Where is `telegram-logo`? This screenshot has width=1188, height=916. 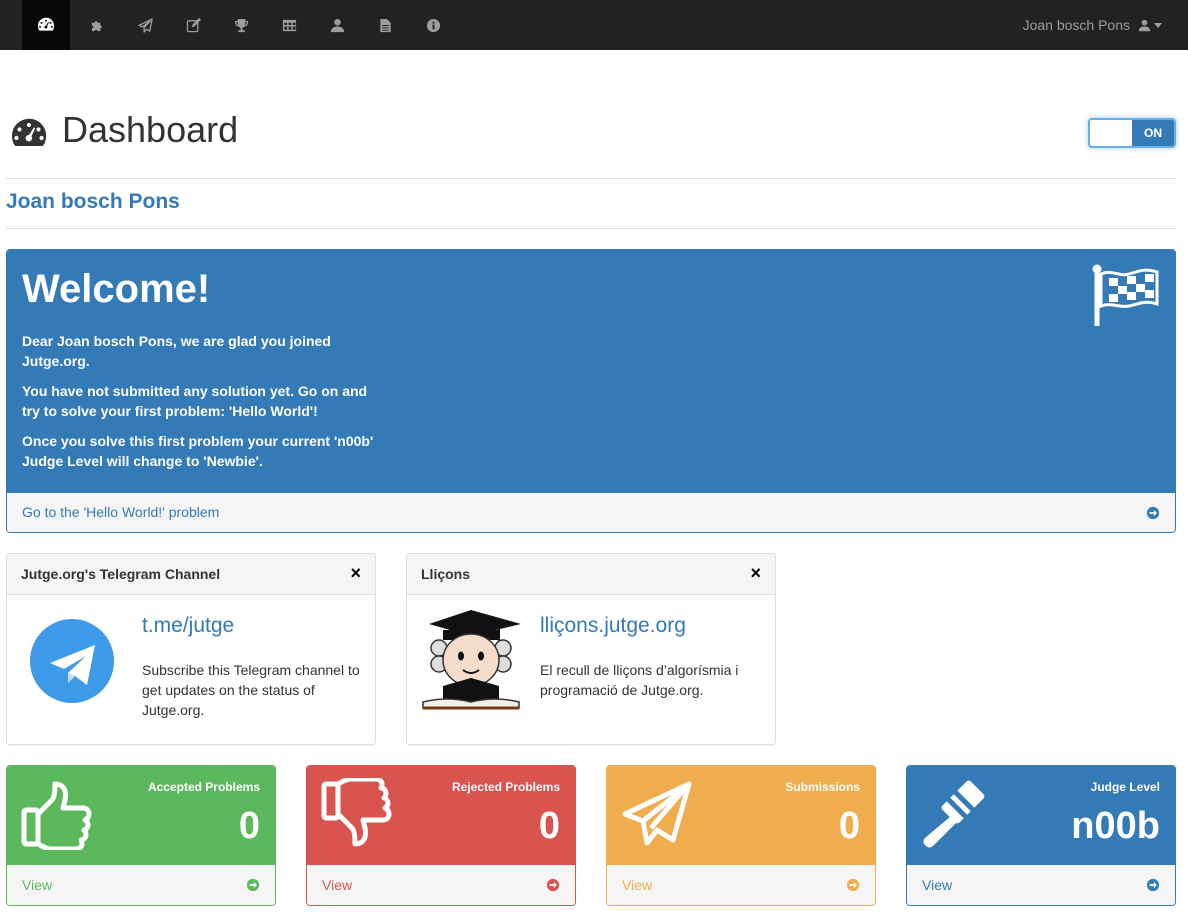
telegram-logo is located at coordinates (72, 661).